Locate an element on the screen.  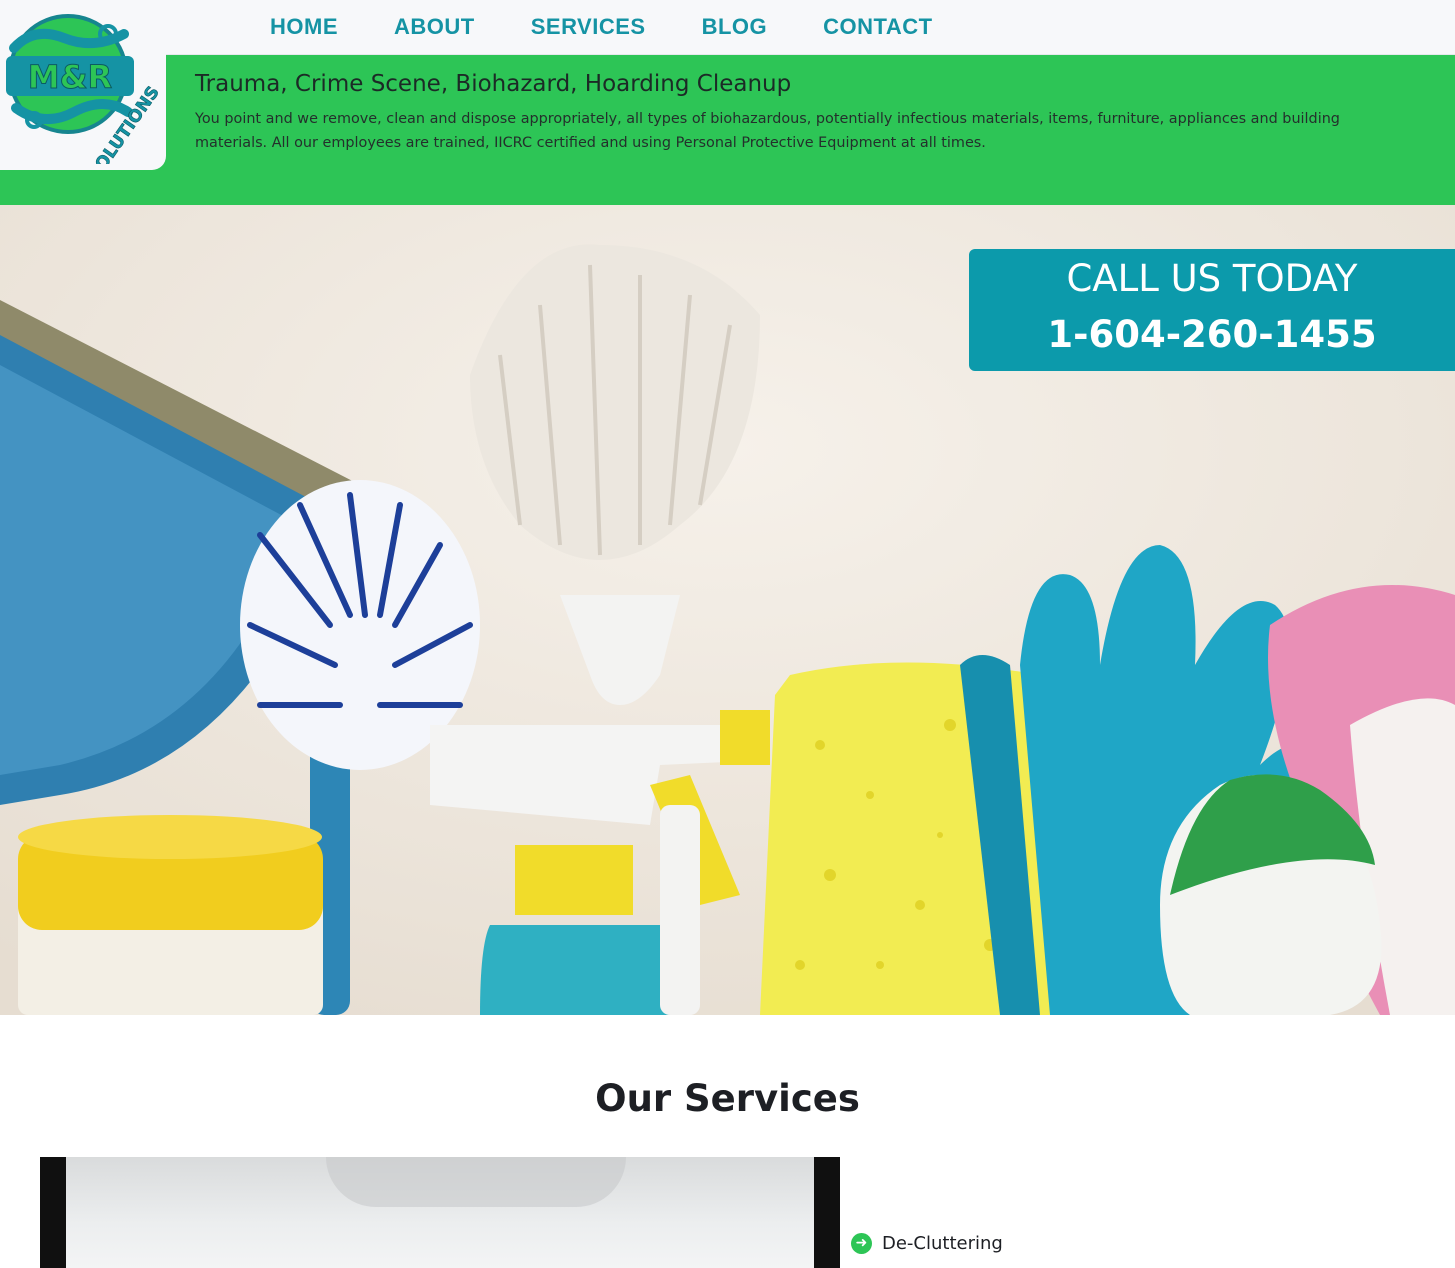
services-heading: Our Services is located at coordinates (727, 1098).